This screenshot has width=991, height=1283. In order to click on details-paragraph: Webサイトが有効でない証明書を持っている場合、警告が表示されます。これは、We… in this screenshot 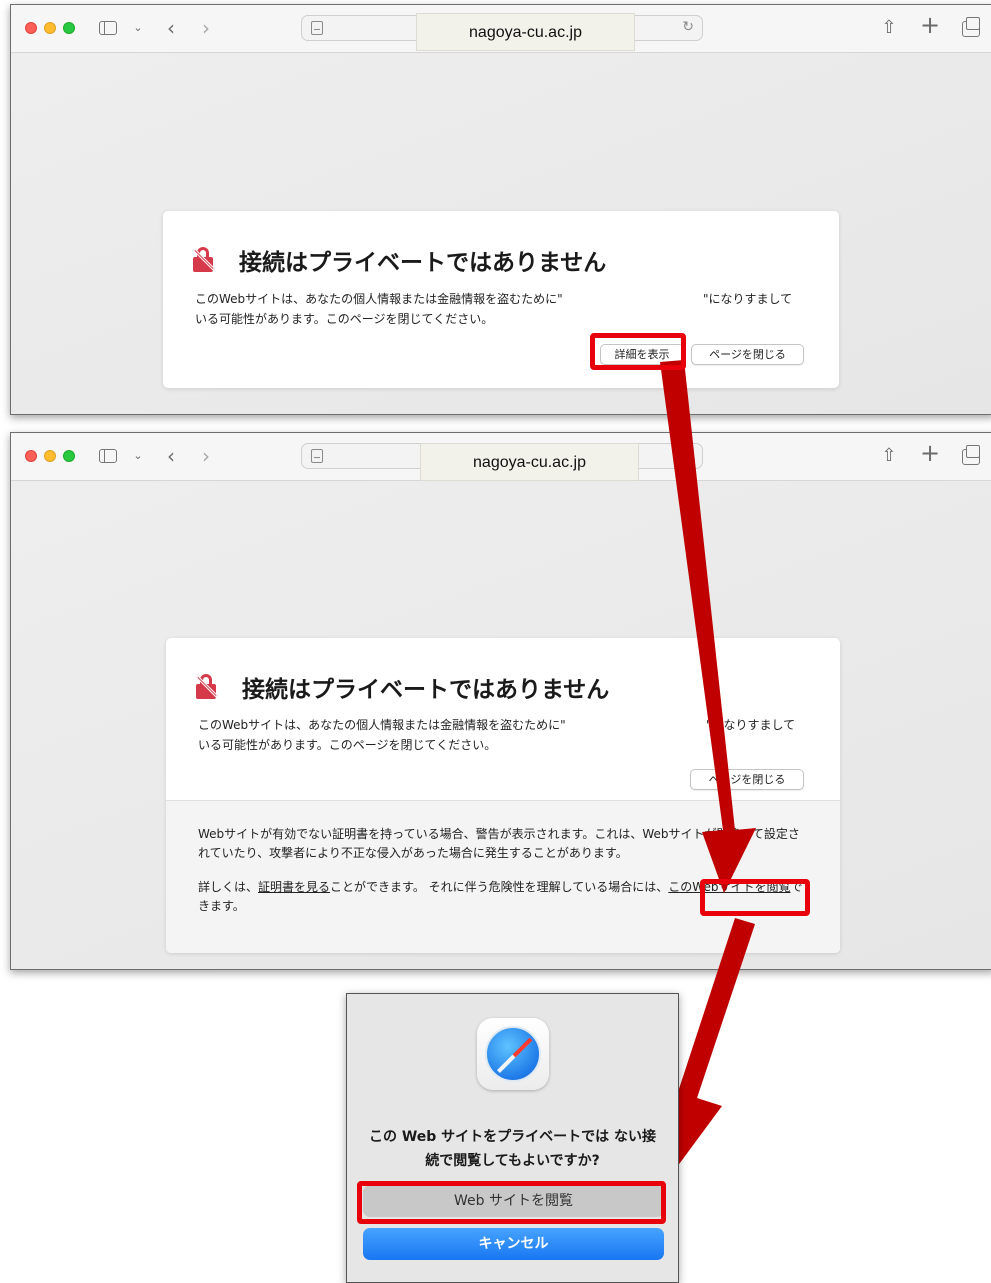, I will do `click(499, 843)`.